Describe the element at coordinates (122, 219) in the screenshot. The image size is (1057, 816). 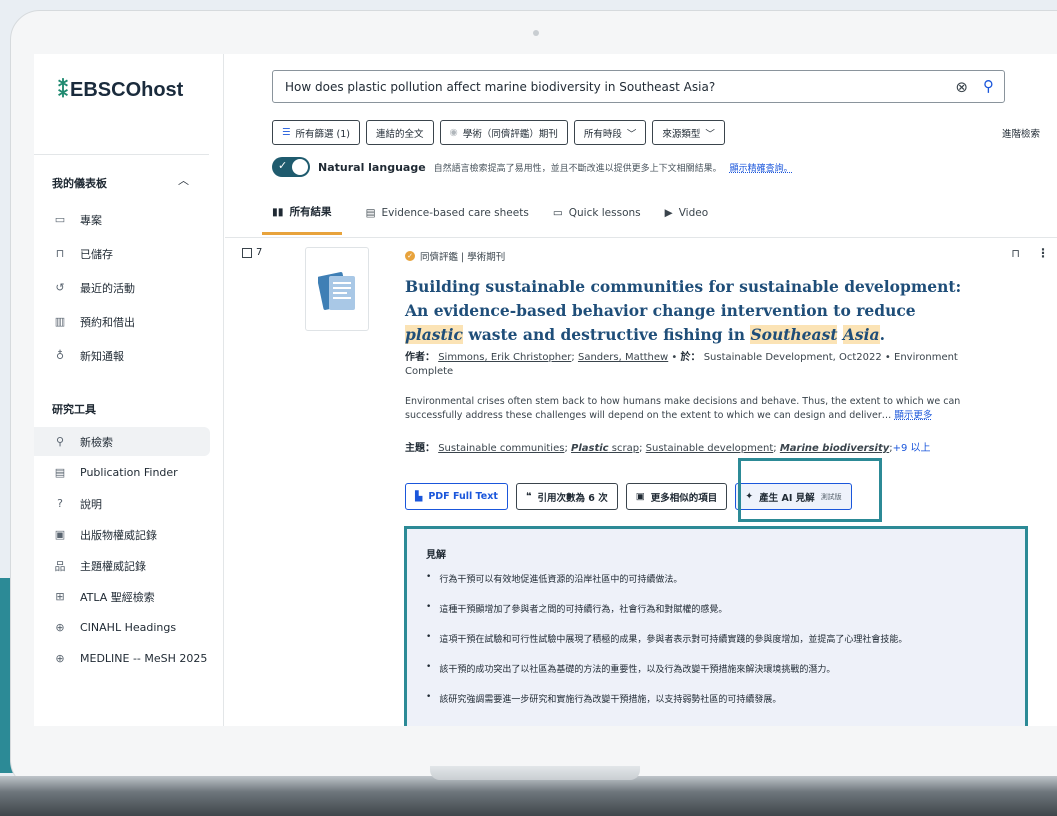
I see `sidebar-item-projects: ▭ 專案` at that location.